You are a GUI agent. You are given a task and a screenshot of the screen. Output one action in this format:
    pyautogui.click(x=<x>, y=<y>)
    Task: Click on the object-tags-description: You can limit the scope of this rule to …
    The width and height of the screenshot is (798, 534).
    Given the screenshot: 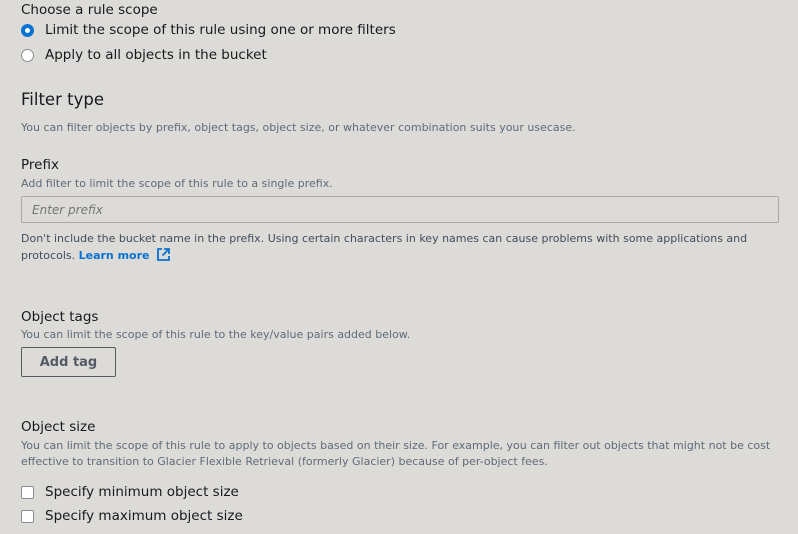 What is the action you would take?
    pyautogui.click(x=216, y=334)
    